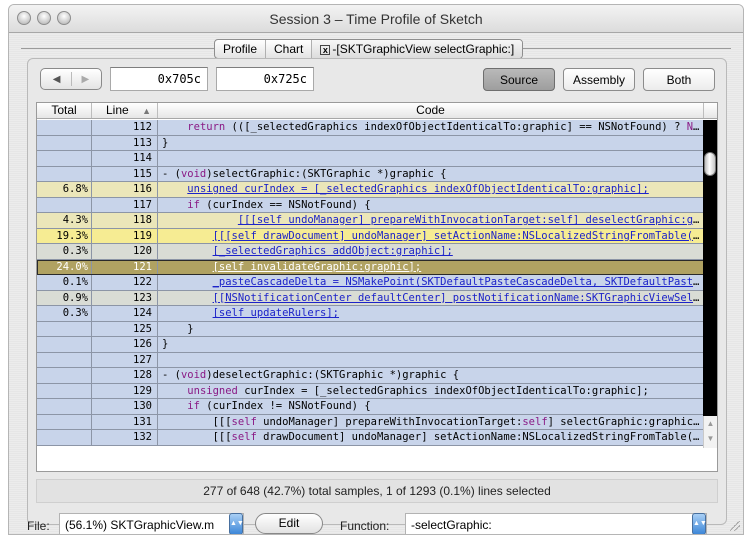 The width and height of the screenshot is (747, 535). What do you see at coordinates (125, 344) in the screenshot?
I see `line-number-cell: 126` at bounding box center [125, 344].